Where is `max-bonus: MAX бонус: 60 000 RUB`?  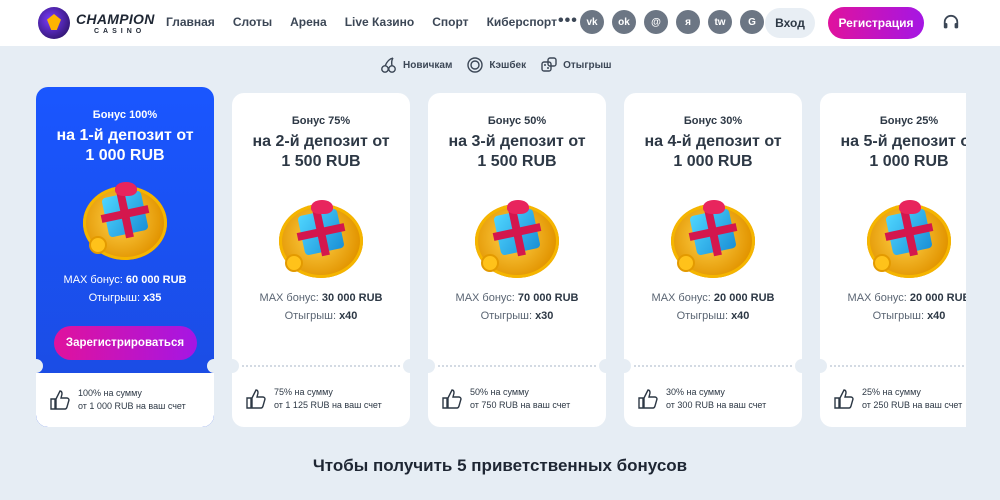
max-bonus: MAX бонус: 60 000 RUB is located at coordinates (125, 280).